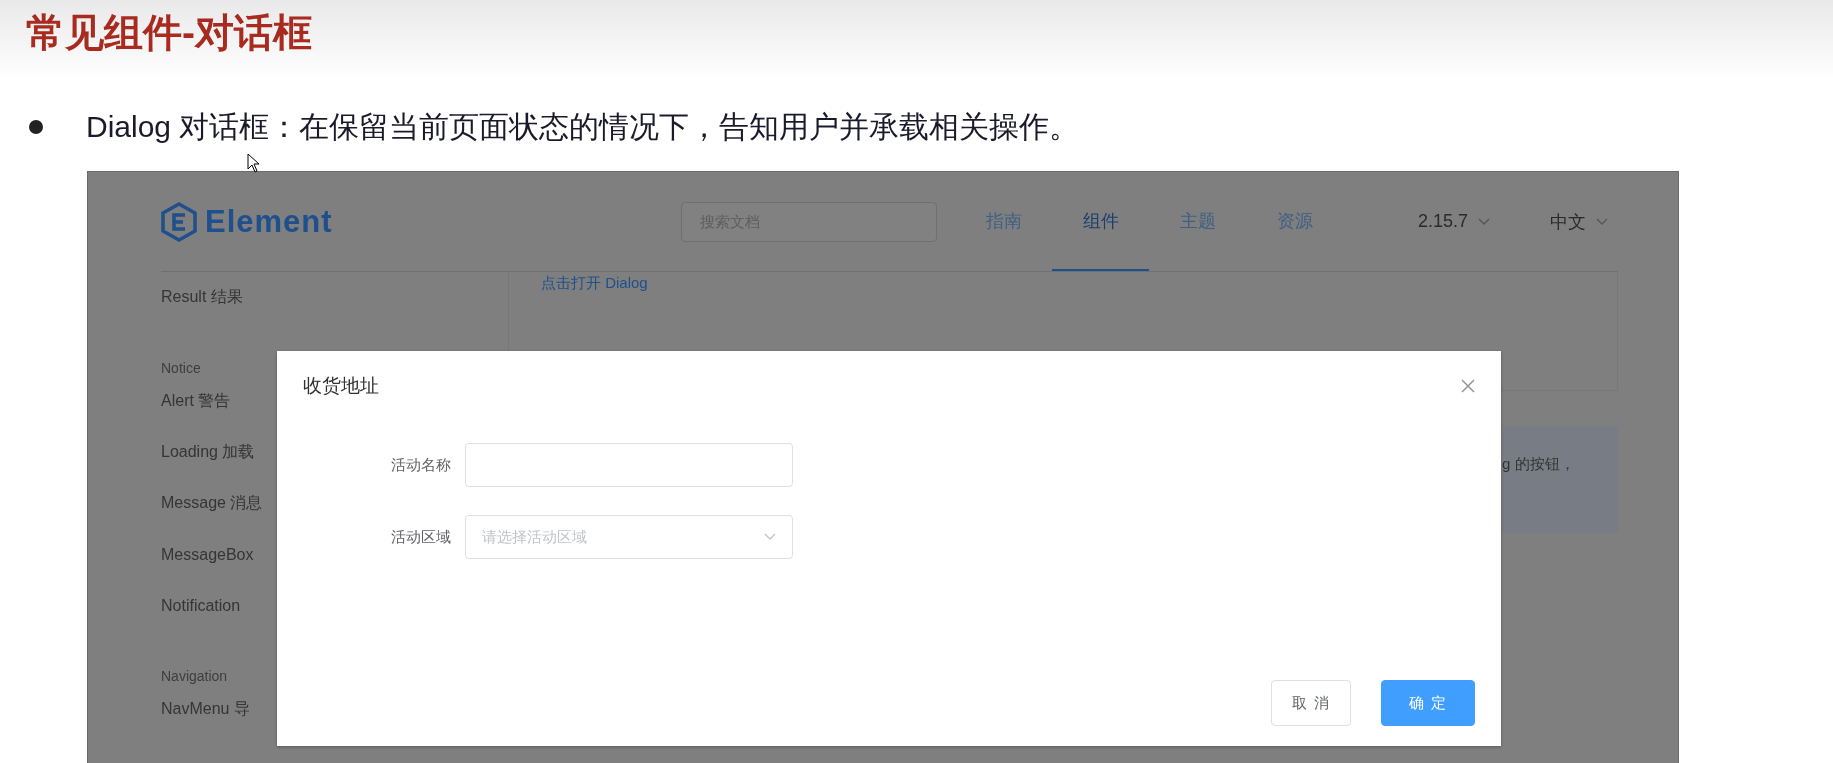  I want to click on bullet-icon, so click(36, 127).